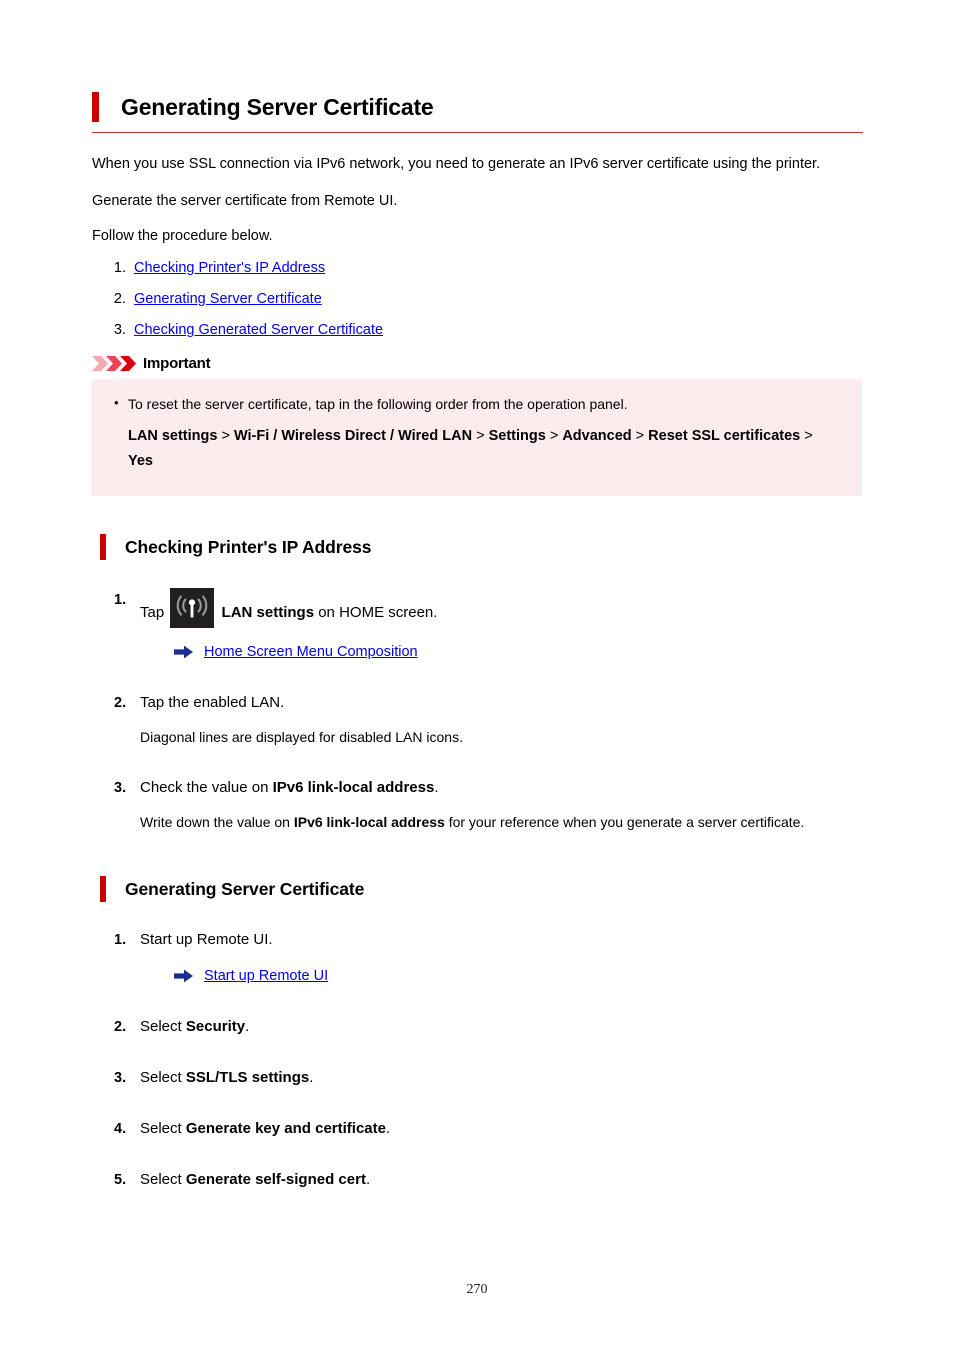  I want to click on important-label: Important, so click(177, 363).